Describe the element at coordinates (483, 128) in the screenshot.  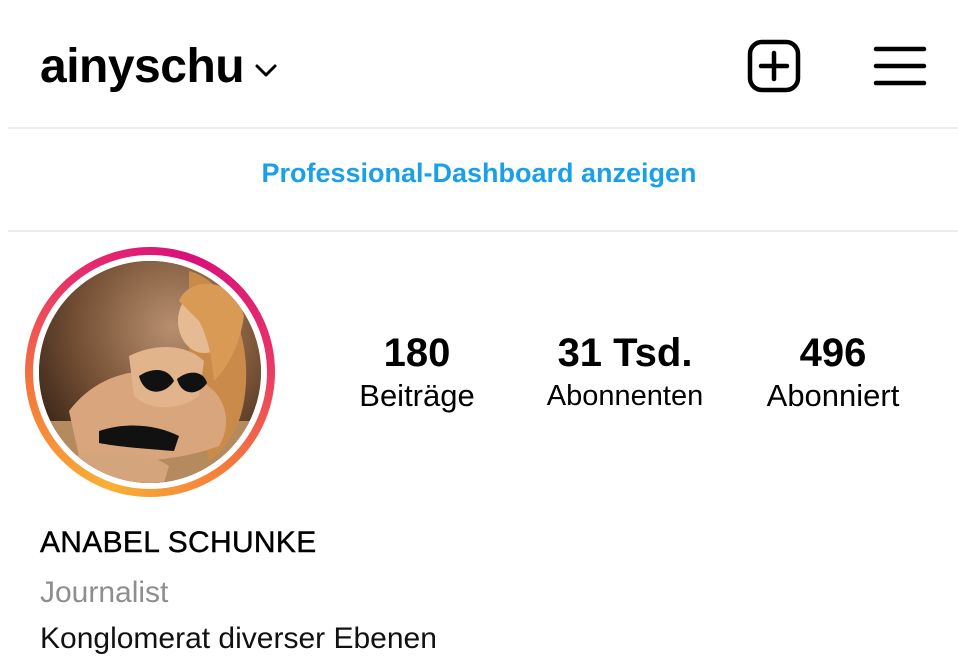
I see `header-divider` at that location.